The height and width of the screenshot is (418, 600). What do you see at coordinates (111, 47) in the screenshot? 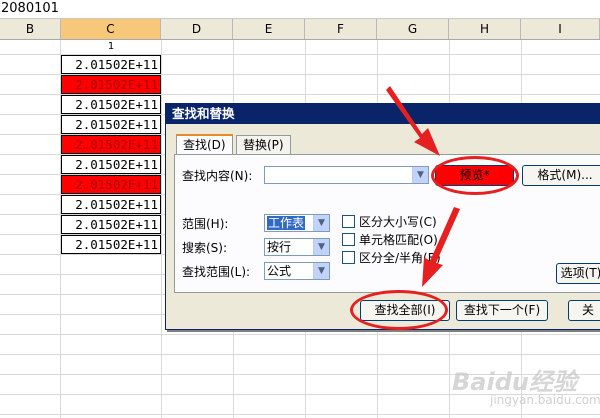
I see `cell-c1: 1` at bounding box center [111, 47].